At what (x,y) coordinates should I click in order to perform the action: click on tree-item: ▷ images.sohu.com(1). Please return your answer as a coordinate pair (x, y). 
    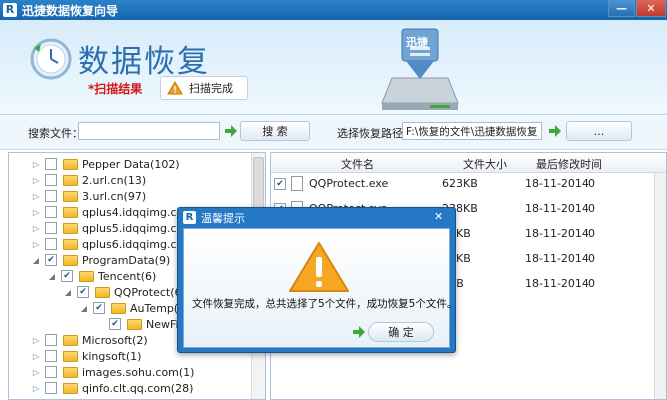
    Looking at the image, I should click on (113, 372).